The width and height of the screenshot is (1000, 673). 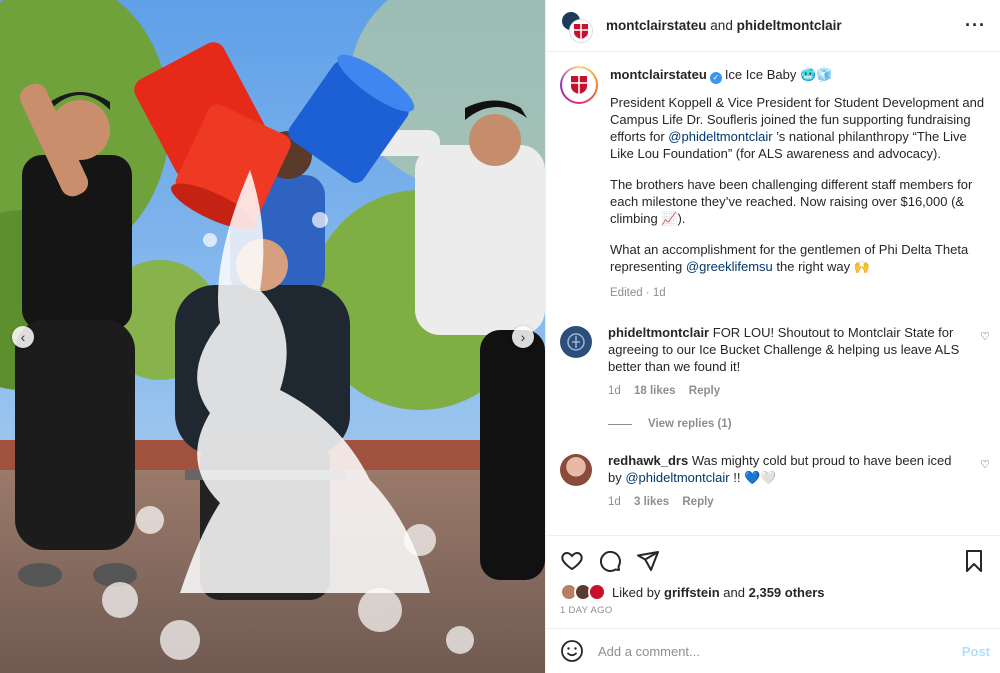 What do you see at coordinates (648, 460) in the screenshot?
I see `comment-username: redhawk_drs` at bounding box center [648, 460].